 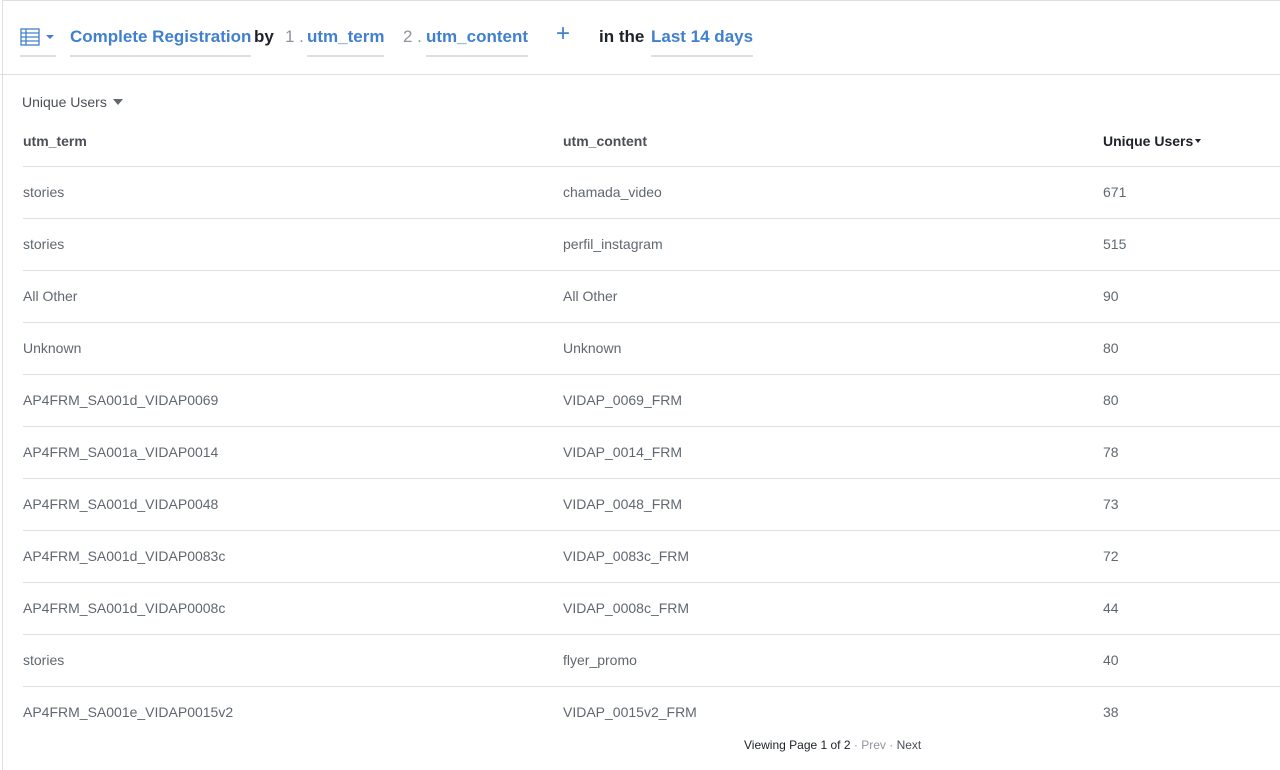 I want to click on cell-utm-content: flyer_promo, so click(x=600, y=660).